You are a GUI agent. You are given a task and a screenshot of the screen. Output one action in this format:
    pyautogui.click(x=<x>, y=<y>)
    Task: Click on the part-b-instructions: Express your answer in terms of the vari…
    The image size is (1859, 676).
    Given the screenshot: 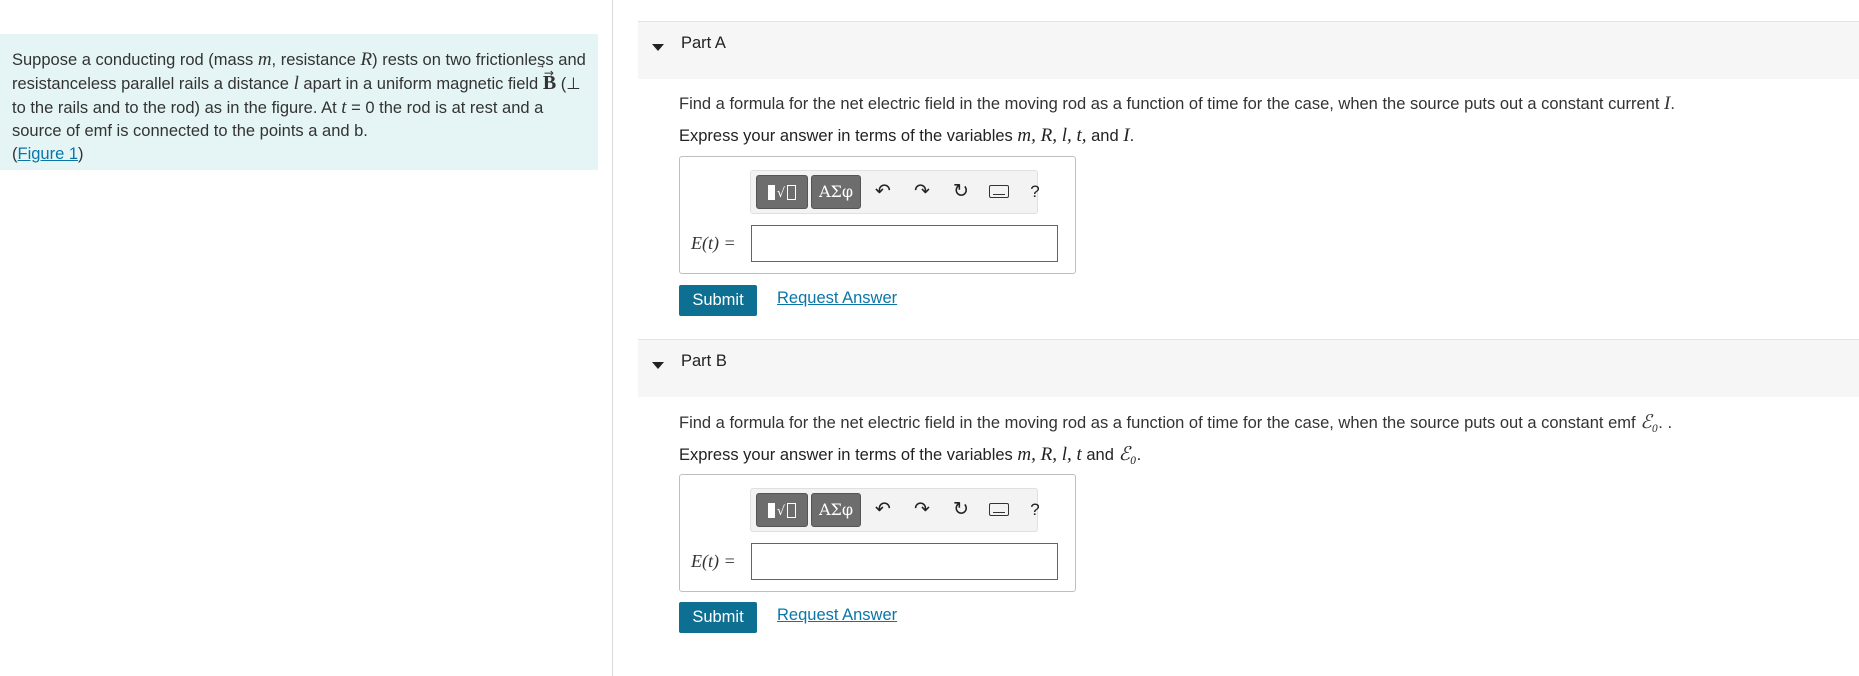 What is the action you would take?
    pyautogui.click(x=910, y=454)
    